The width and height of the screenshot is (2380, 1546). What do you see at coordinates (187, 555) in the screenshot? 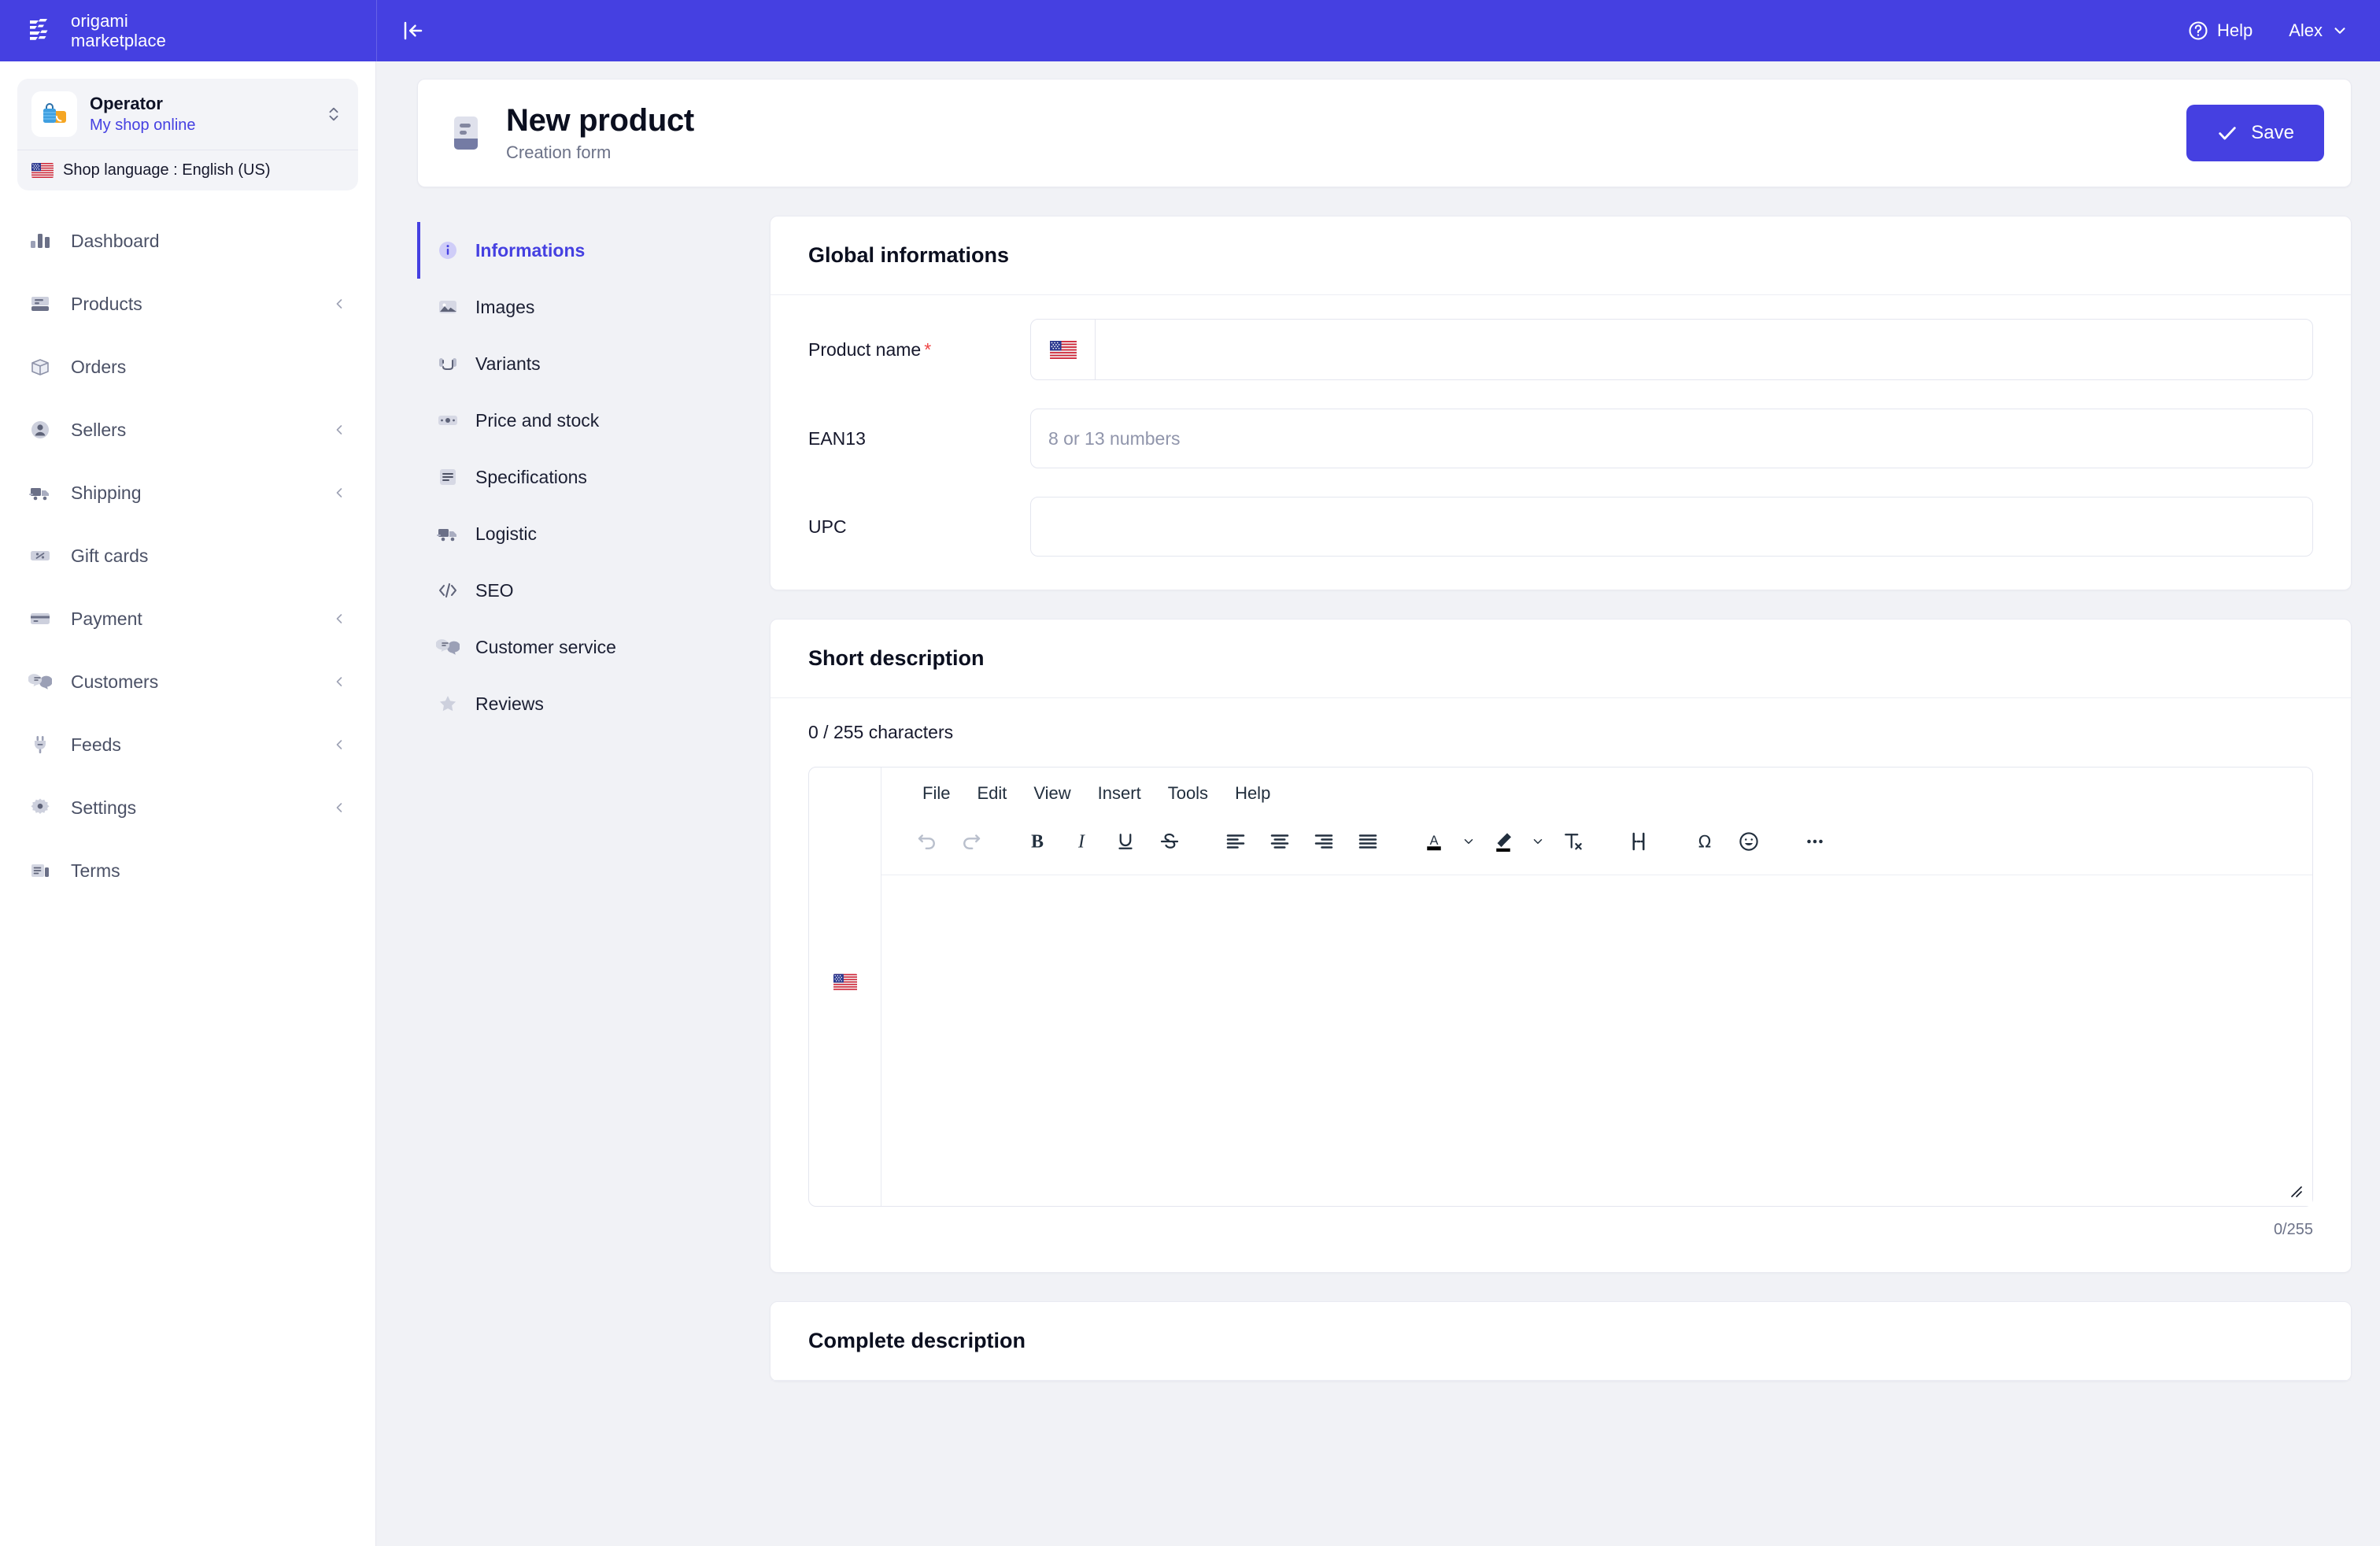
I see `sidebar-item-gift-cards: Gift cards` at bounding box center [187, 555].